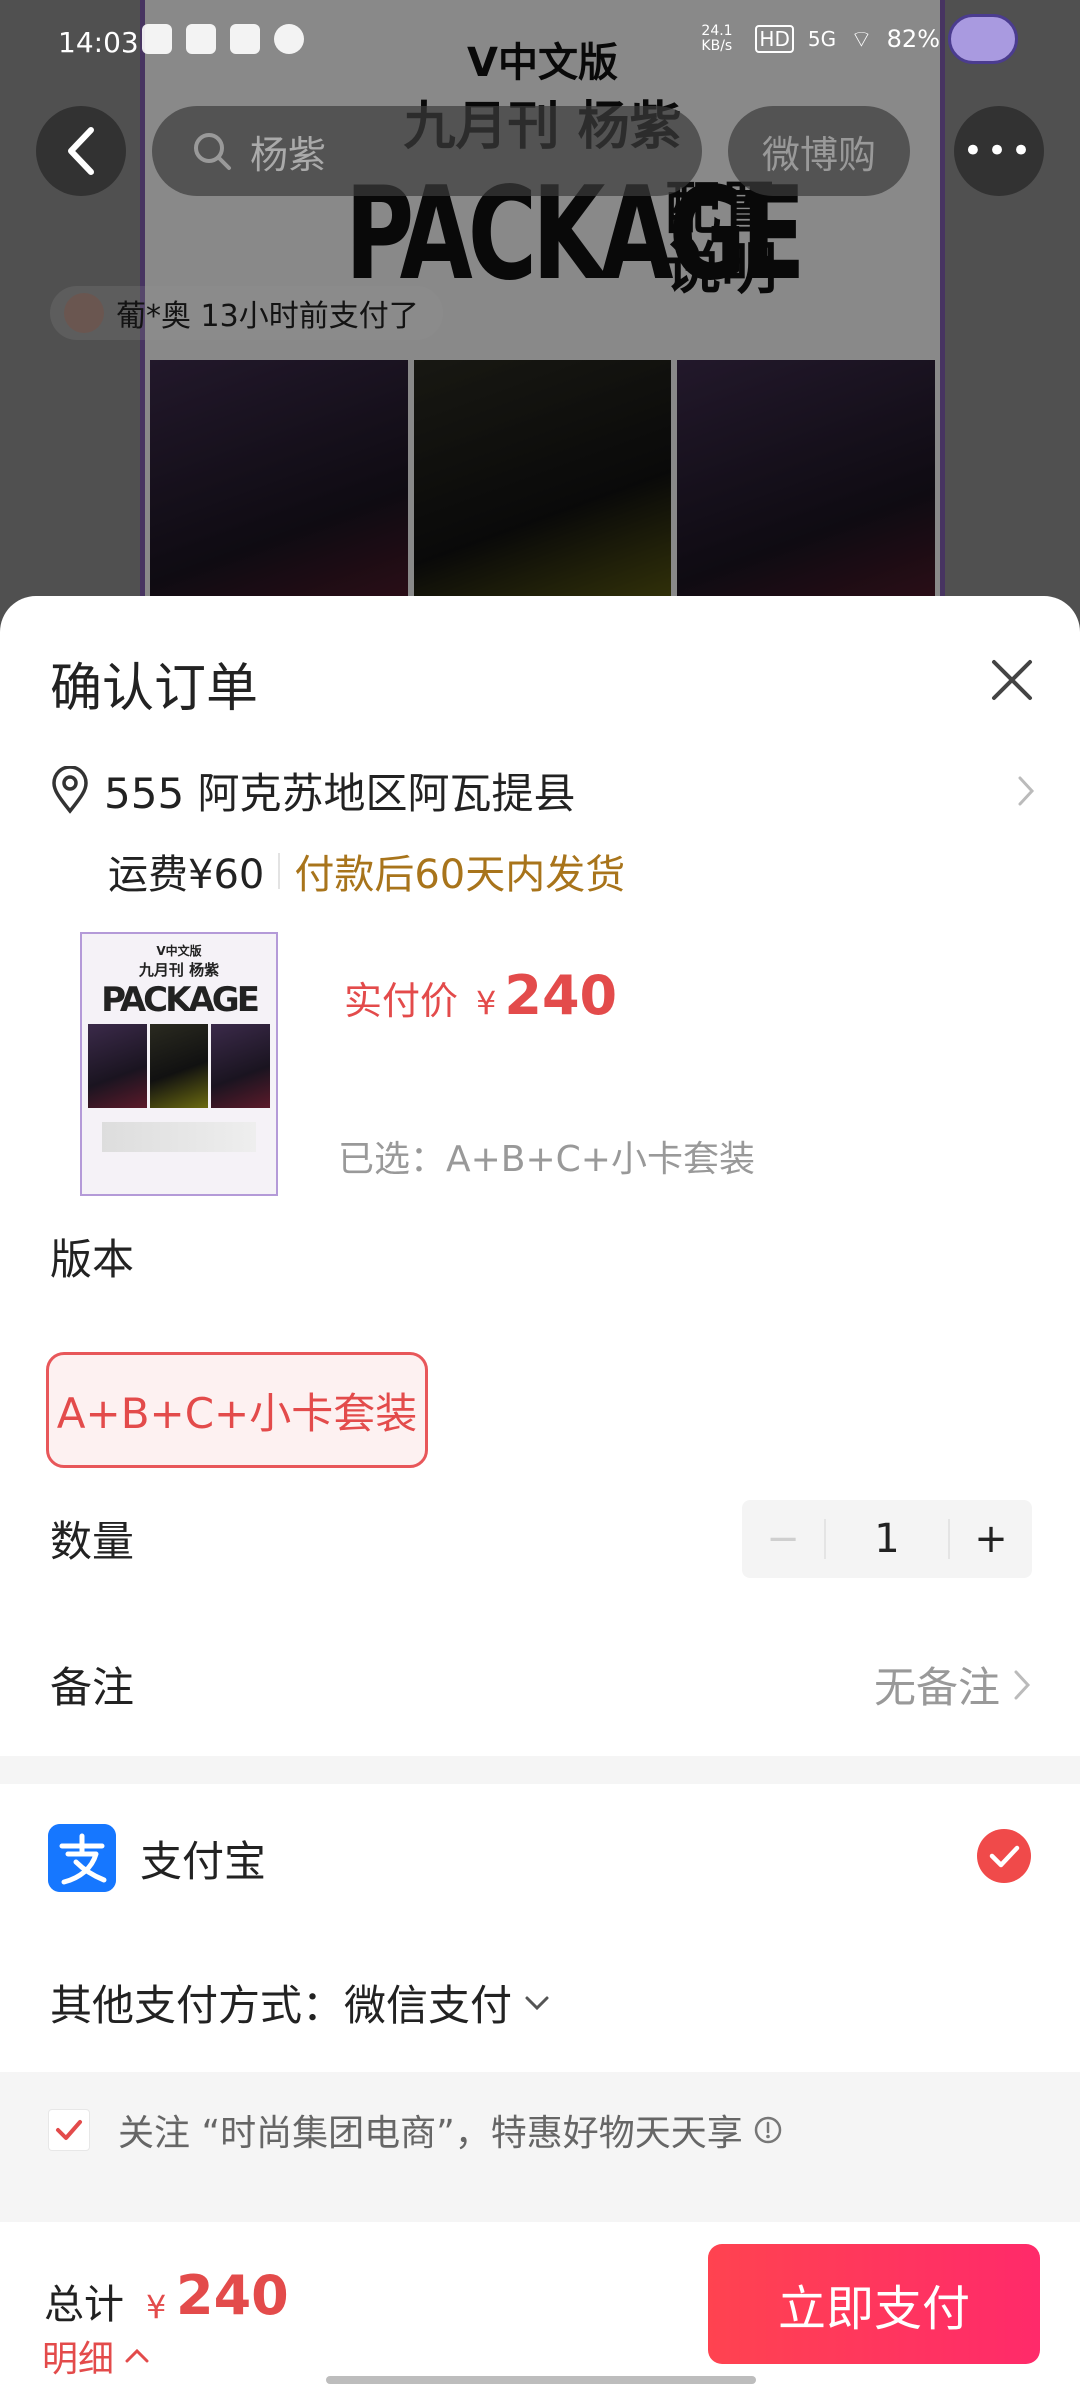 The image size is (1080, 2388). Describe the element at coordinates (288, 154) in the screenshot. I see `search-text: 杨紫` at that location.